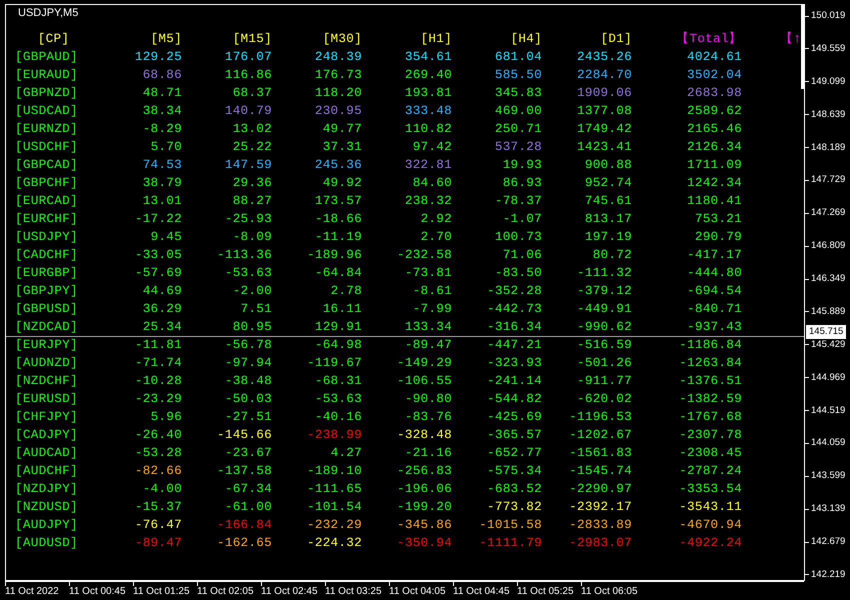 This screenshot has height=600, width=850. What do you see at coordinates (334, 525) in the screenshot?
I see `table-cell: -232.29` at bounding box center [334, 525].